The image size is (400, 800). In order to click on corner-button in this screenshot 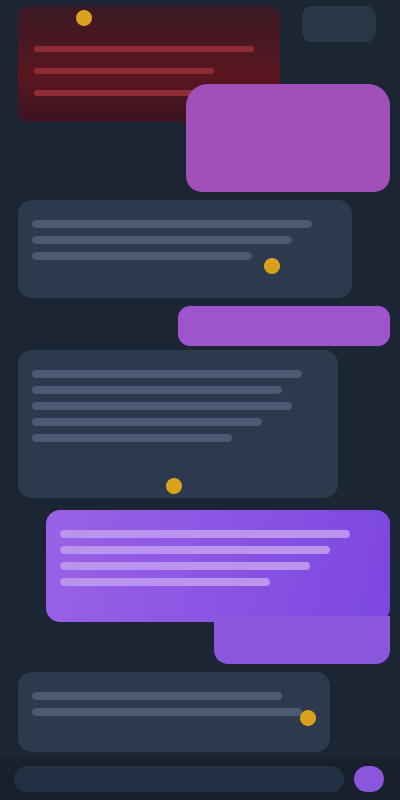, I will do `click(339, 24)`.